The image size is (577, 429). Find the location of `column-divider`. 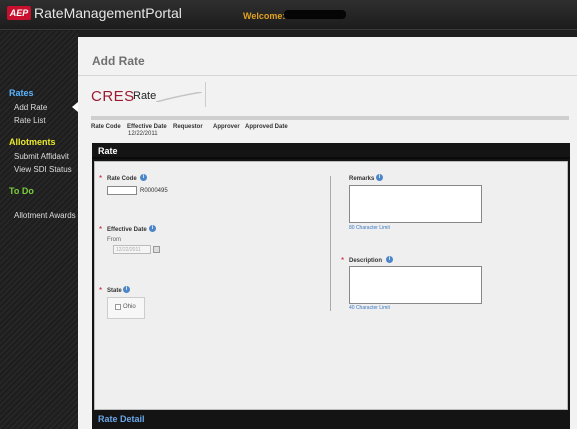

column-divider is located at coordinates (330, 243).